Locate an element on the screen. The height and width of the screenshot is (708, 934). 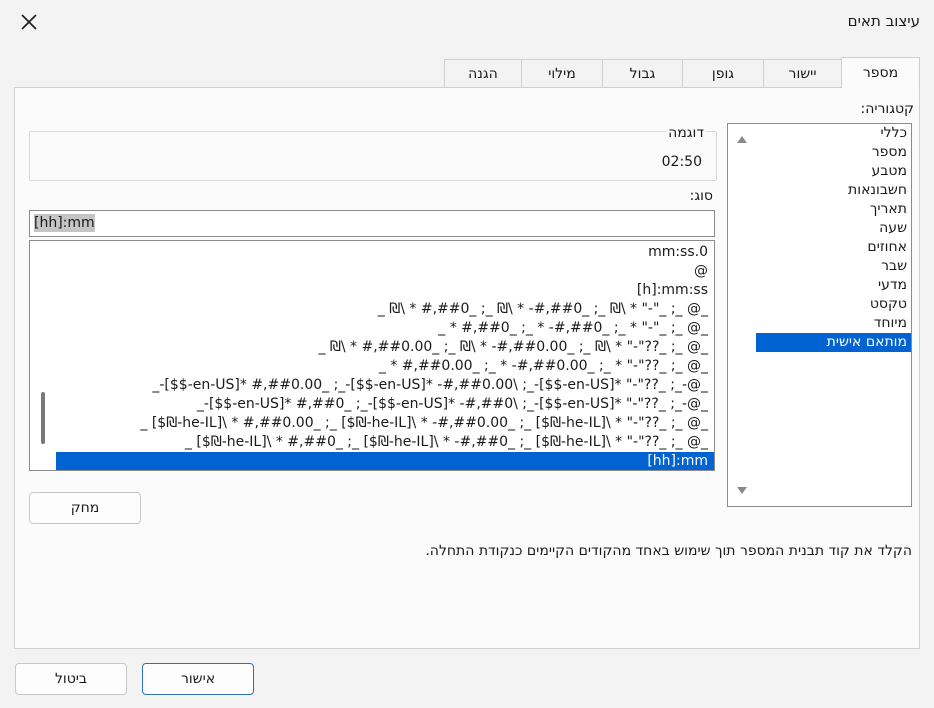
dialog-title: עיצוב תאים is located at coordinates (883, 21).